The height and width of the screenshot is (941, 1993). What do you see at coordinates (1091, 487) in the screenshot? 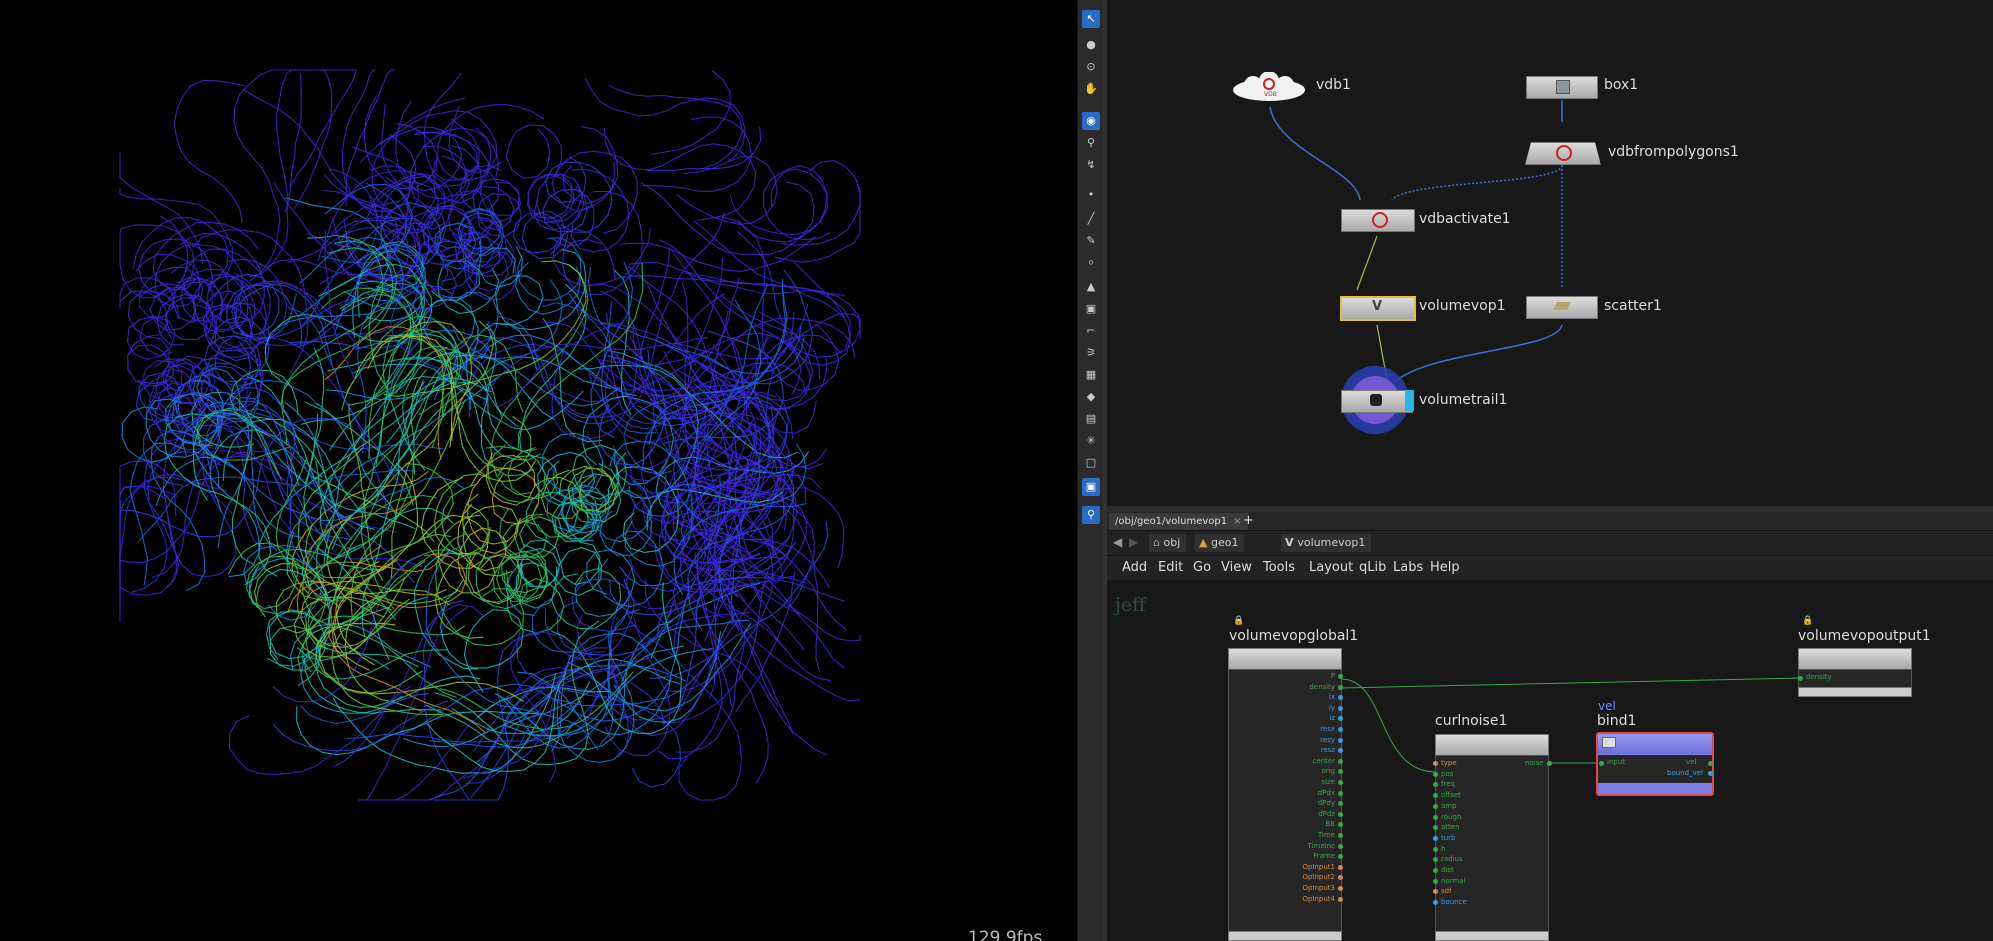
I see `camera-view-icon: ▣` at bounding box center [1091, 487].